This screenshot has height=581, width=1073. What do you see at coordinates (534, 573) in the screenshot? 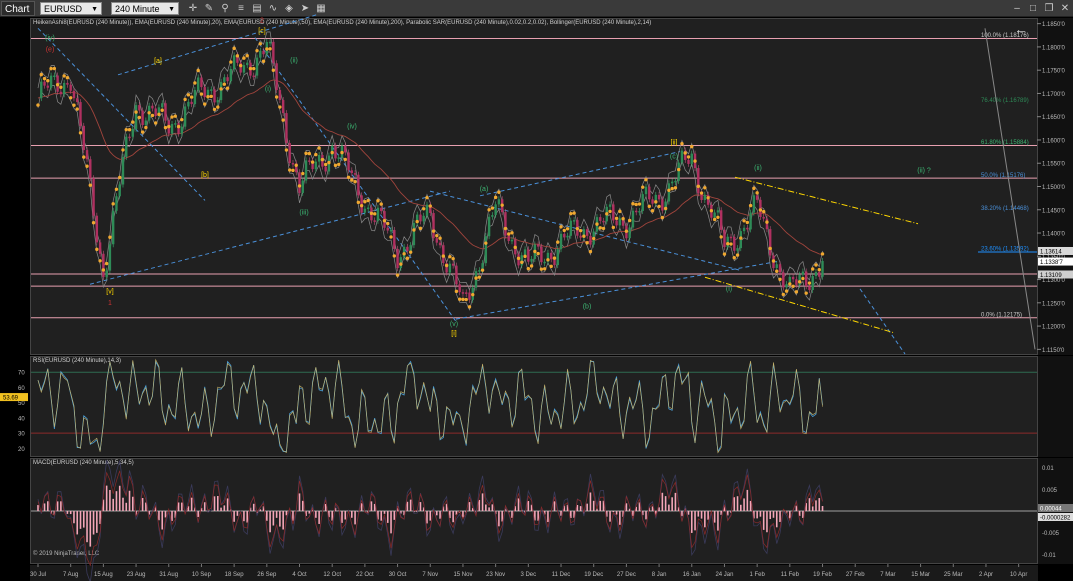
I see `time-axis` at bounding box center [534, 573].